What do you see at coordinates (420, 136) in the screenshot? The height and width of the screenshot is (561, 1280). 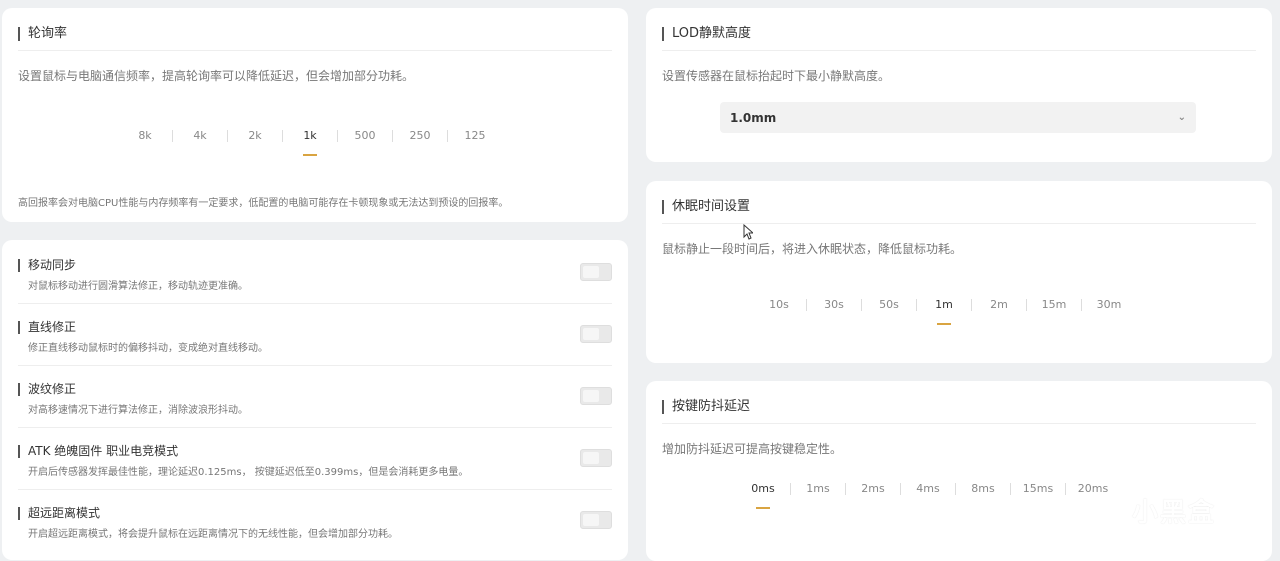 I see `polling-option: 250` at bounding box center [420, 136].